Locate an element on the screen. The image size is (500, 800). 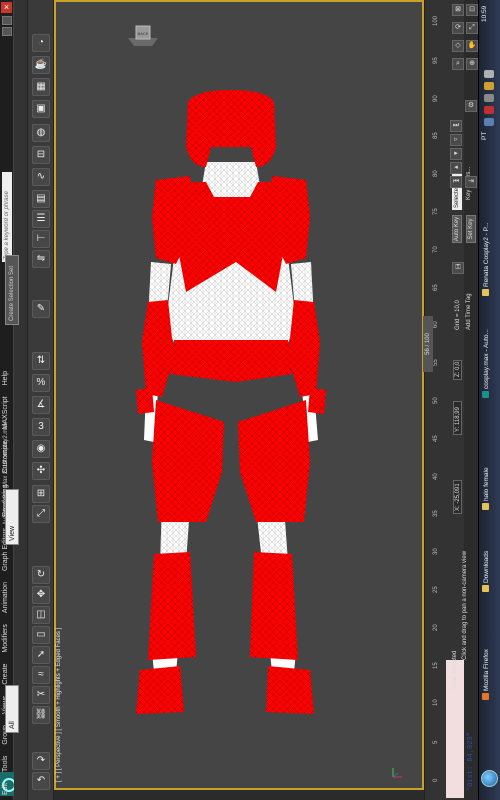
z-coordinate-field: Z: 0,0 is located at coordinates (457, 370).